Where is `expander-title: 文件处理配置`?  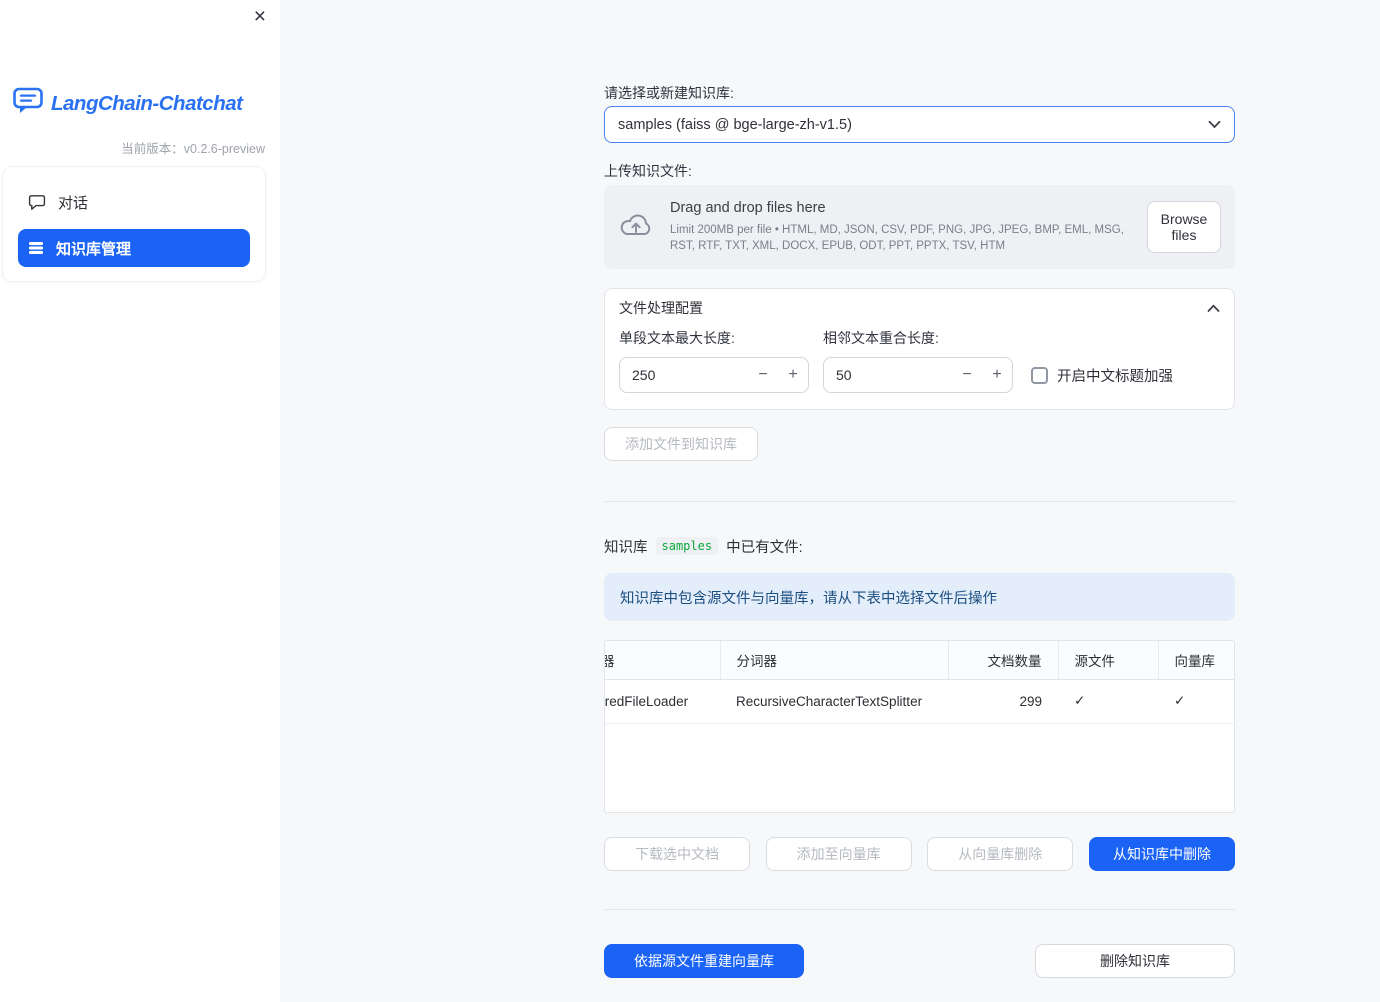
expander-title: 文件处理配置 is located at coordinates (661, 307).